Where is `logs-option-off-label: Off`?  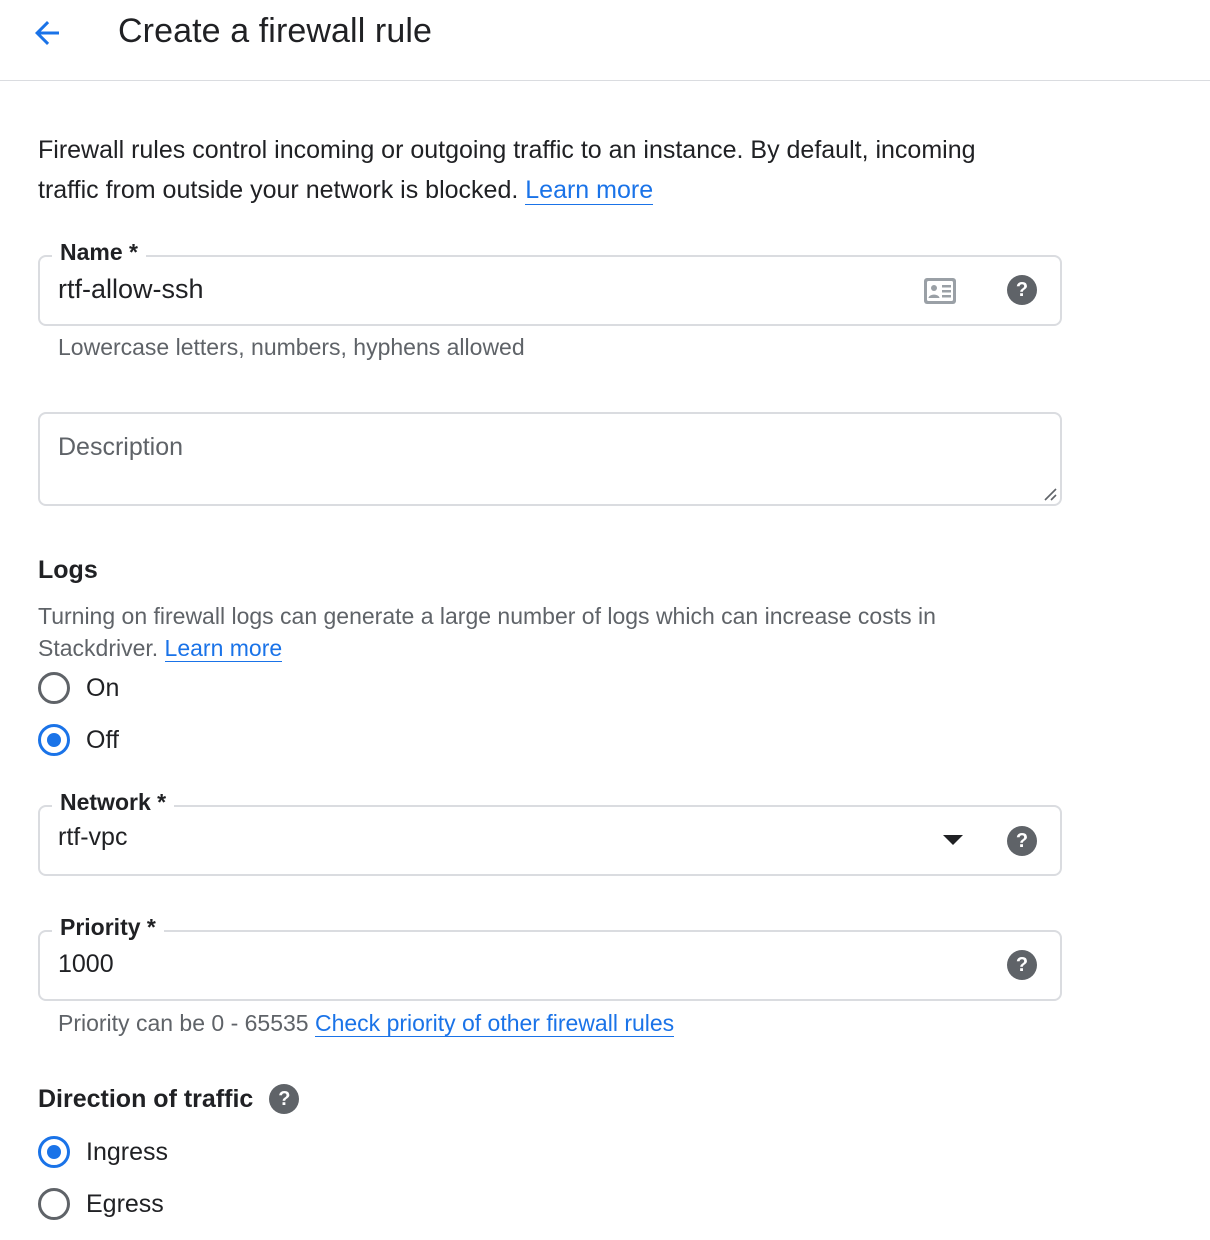
logs-option-off-label: Off is located at coordinates (102, 739).